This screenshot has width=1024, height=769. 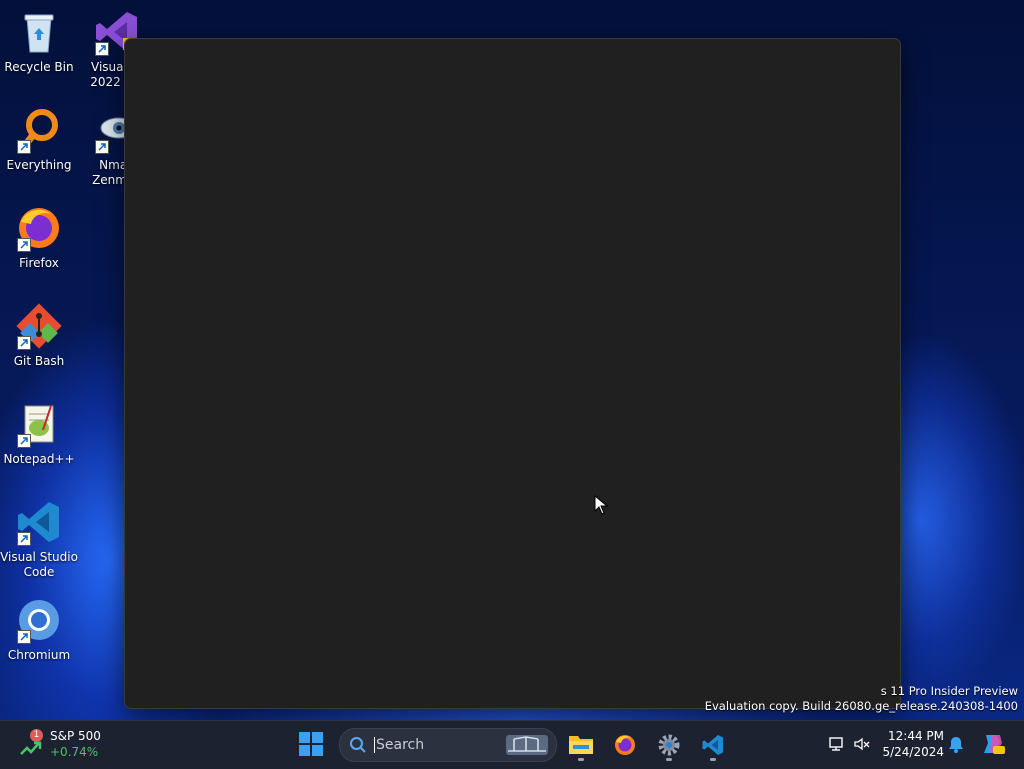 What do you see at coordinates (916, 736) in the screenshot?
I see `clock-time: 12:44 PM` at bounding box center [916, 736].